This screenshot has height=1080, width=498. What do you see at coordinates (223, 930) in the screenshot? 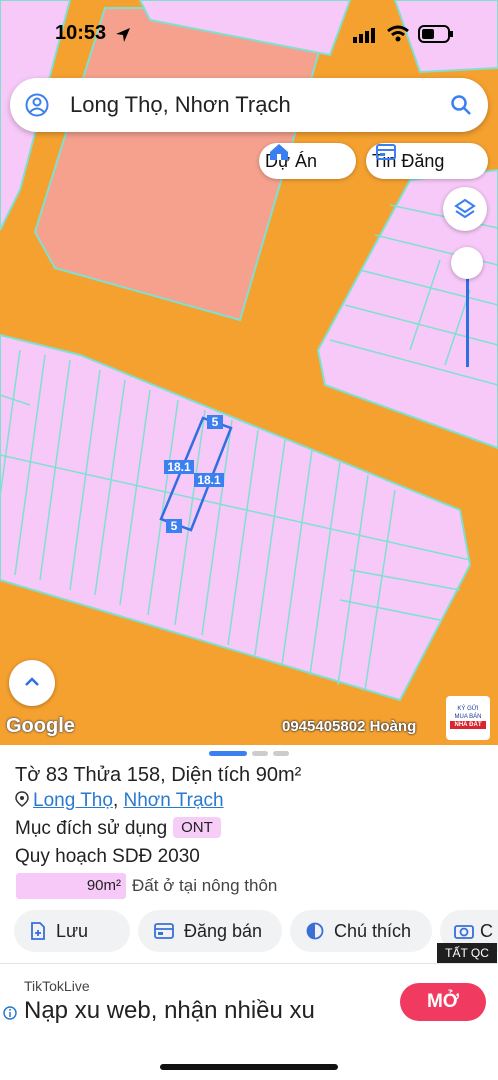
I see `sell-label: Đăng bán` at bounding box center [223, 930].